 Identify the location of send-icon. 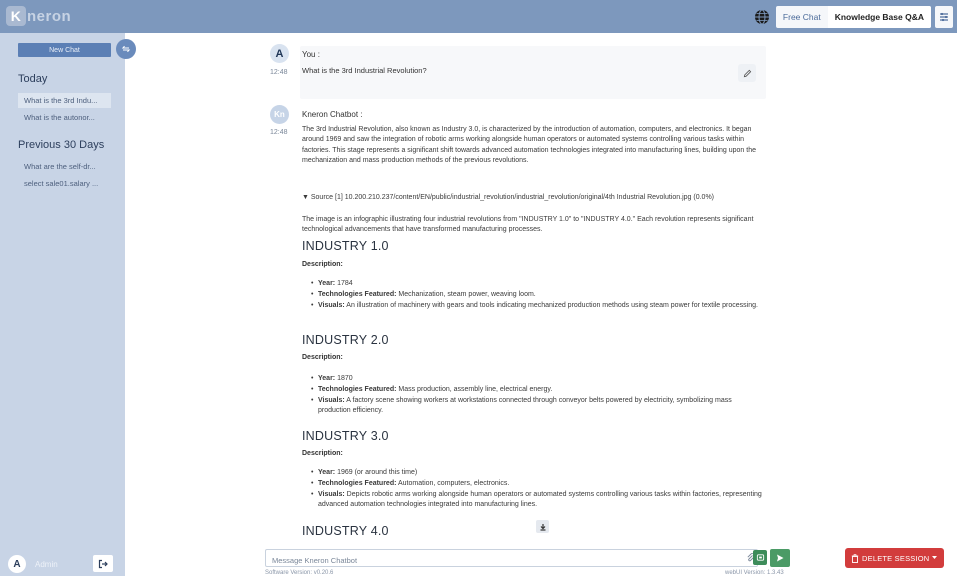
(780, 558).